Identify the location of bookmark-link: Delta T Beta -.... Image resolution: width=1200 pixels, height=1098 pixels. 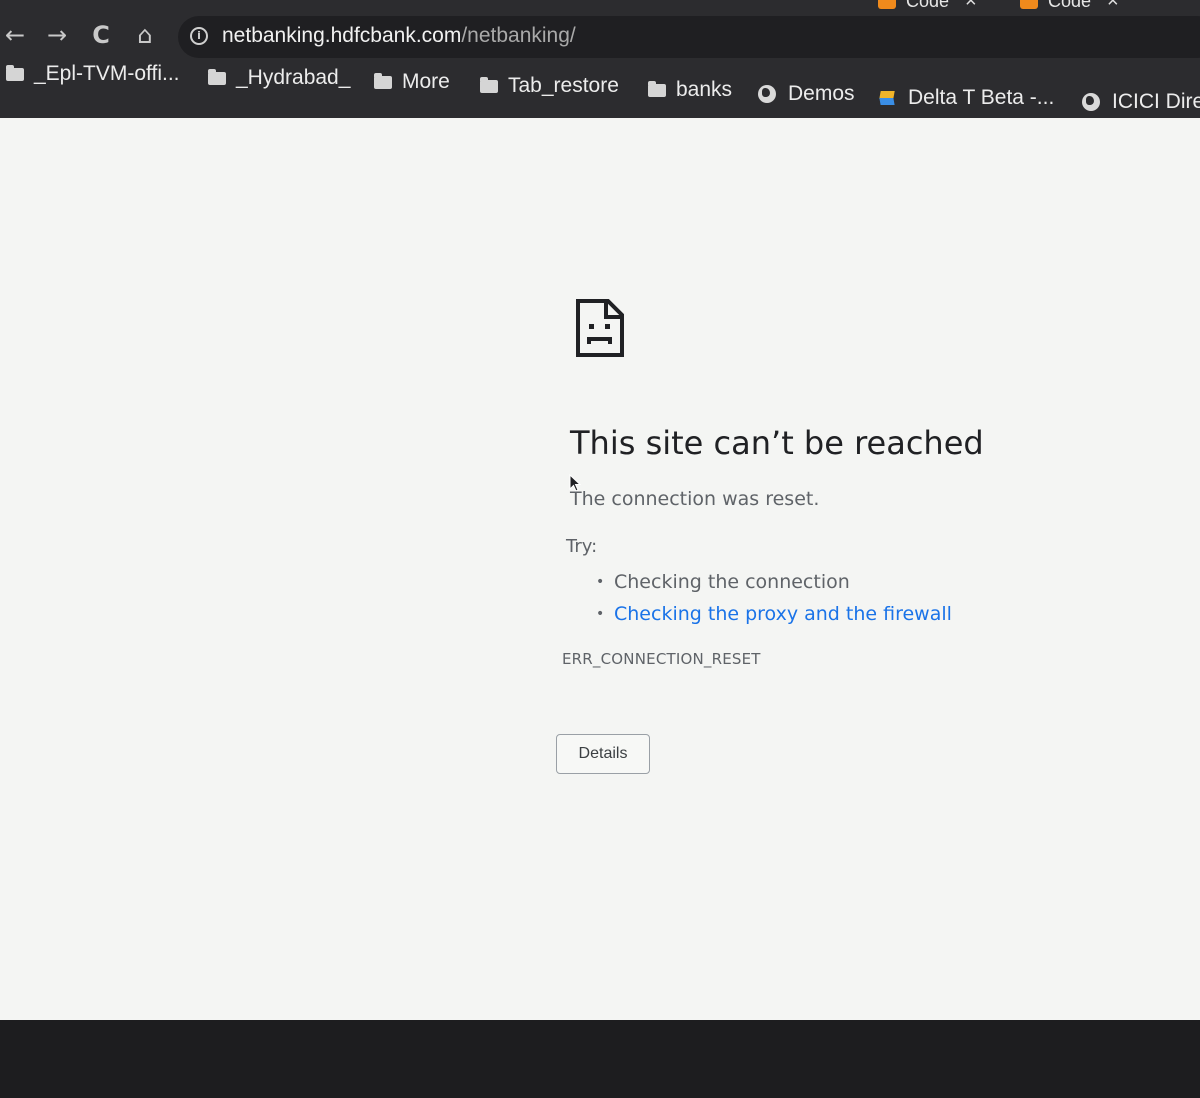
(966, 98).